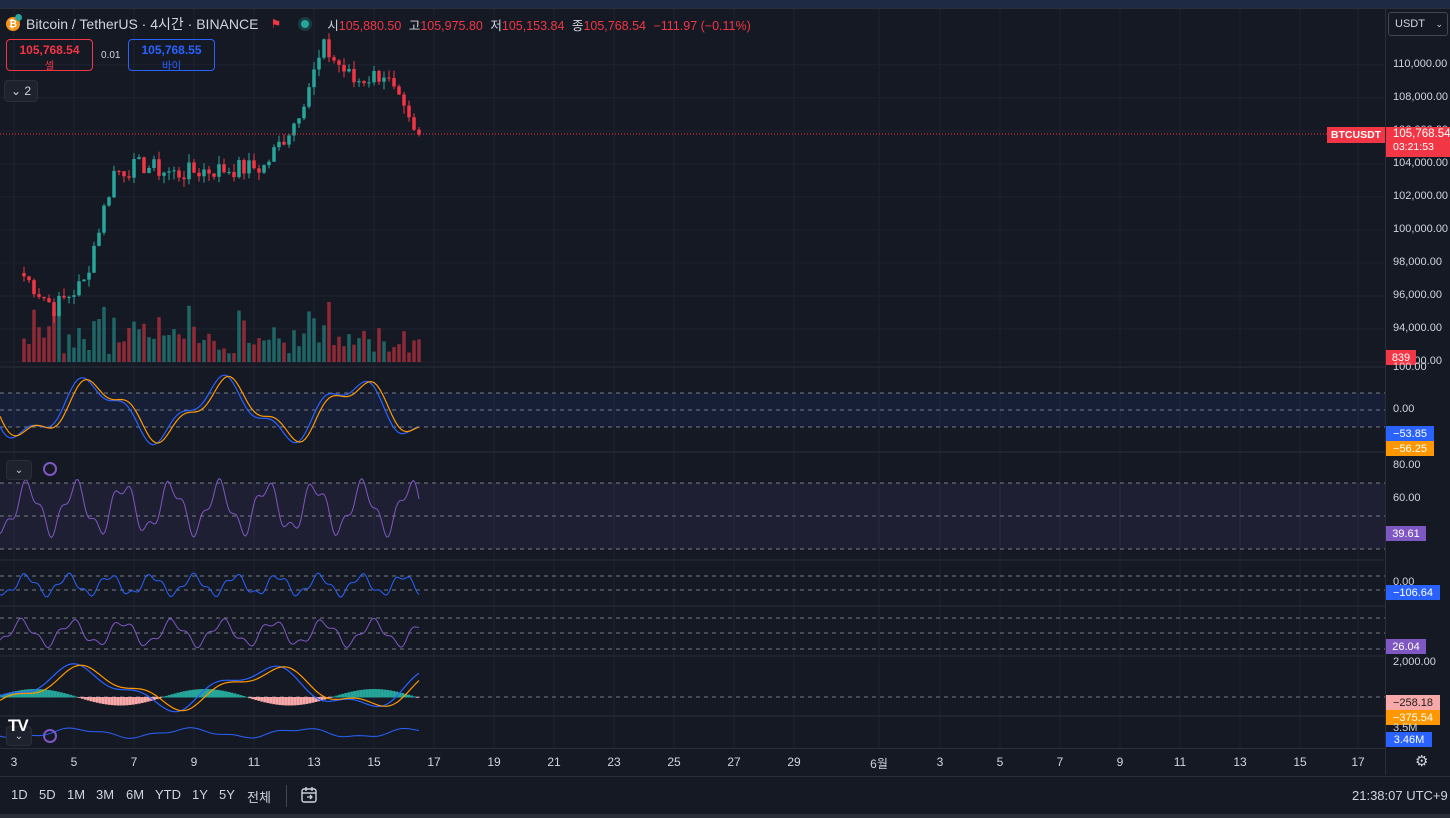  What do you see at coordinates (21, 91) in the screenshot?
I see `indicators-collapse-button: ⌄ 2` at bounding box center [21, 91].